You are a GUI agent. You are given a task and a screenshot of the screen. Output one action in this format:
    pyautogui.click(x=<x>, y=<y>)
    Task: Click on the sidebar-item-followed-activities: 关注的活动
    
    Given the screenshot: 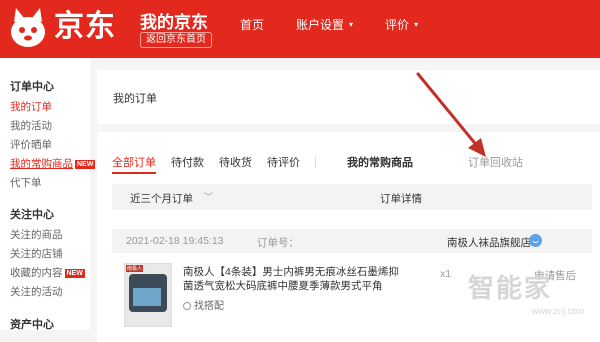 What is the action you would take?
    pyautogui.click(x=36, y=291)
    